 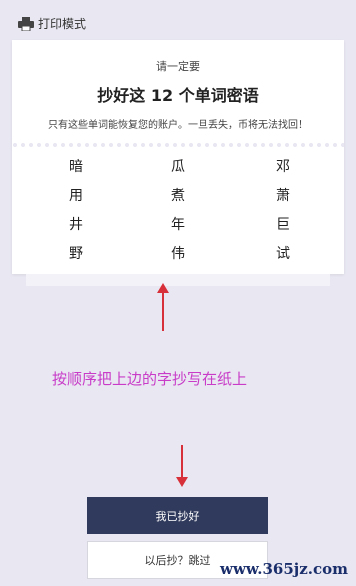 I want to click on mnemonic-word: 试, so click(x=283, y=254).